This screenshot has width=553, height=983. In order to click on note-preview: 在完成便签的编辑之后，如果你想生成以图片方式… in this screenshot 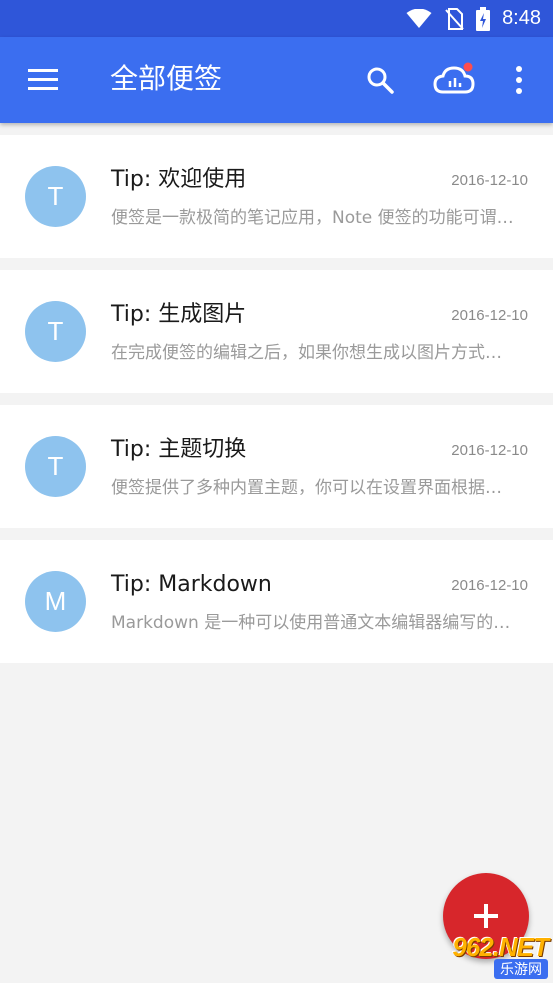, I will do `click(306, 353)`.